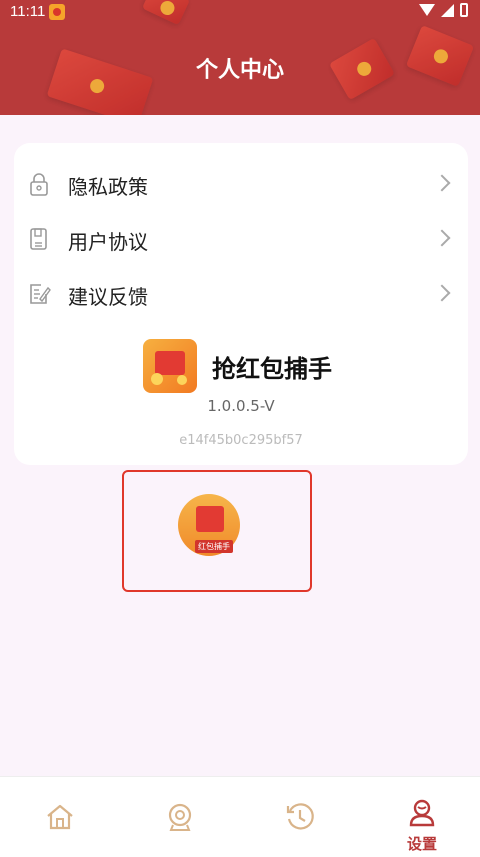  I want to click on history-clock-icon, so click(300, 816).